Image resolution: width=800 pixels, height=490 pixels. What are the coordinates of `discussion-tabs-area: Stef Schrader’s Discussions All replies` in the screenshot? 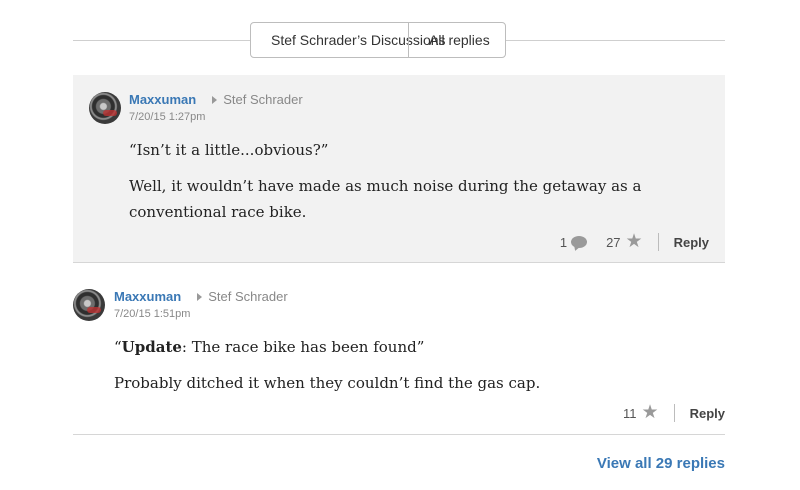 It's located at (399, 40).